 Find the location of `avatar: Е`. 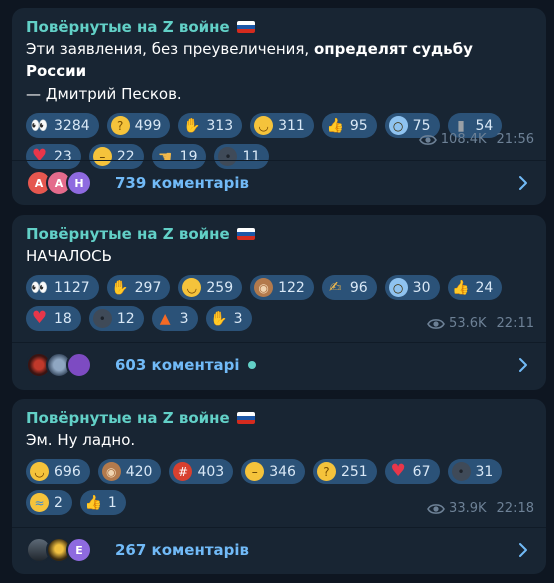

avatar: Е is located at coordinates (79, 550).